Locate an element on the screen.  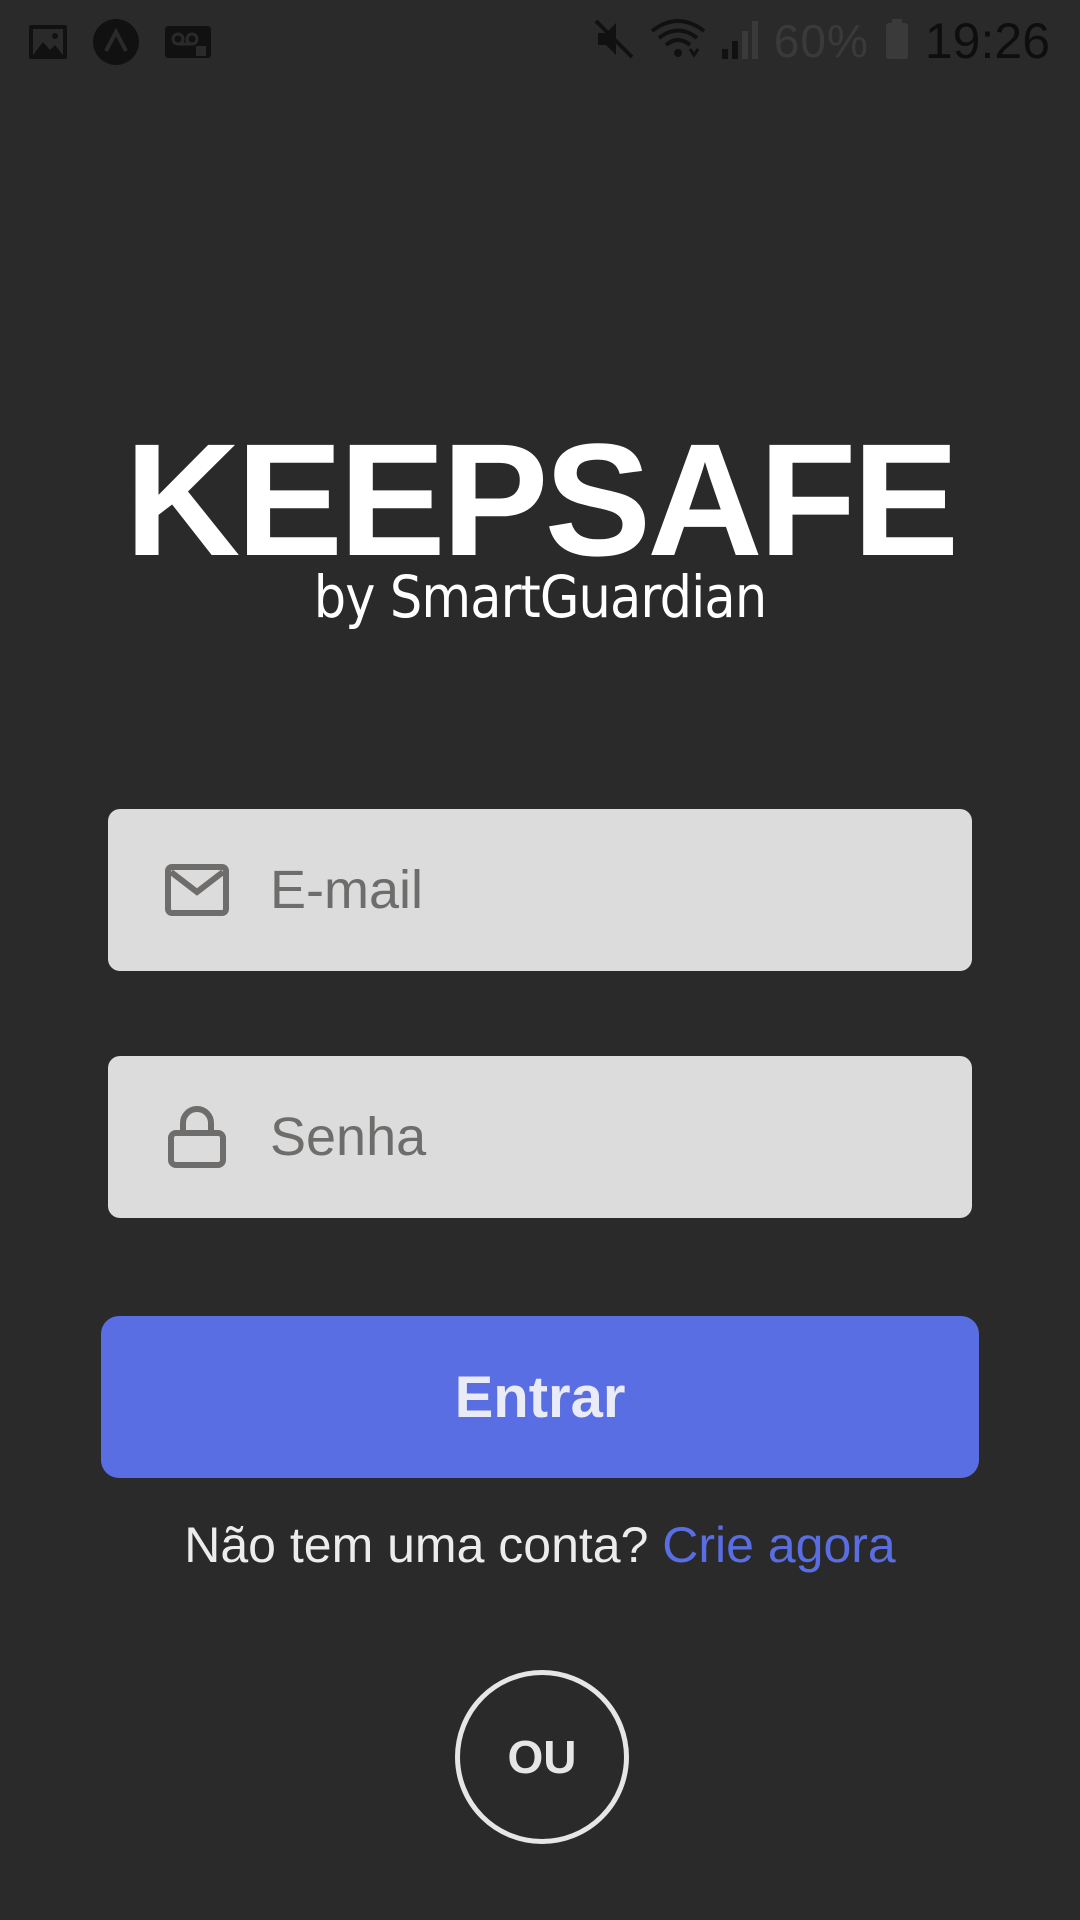
or-divider: OU is located at coordinates (542, 1757).